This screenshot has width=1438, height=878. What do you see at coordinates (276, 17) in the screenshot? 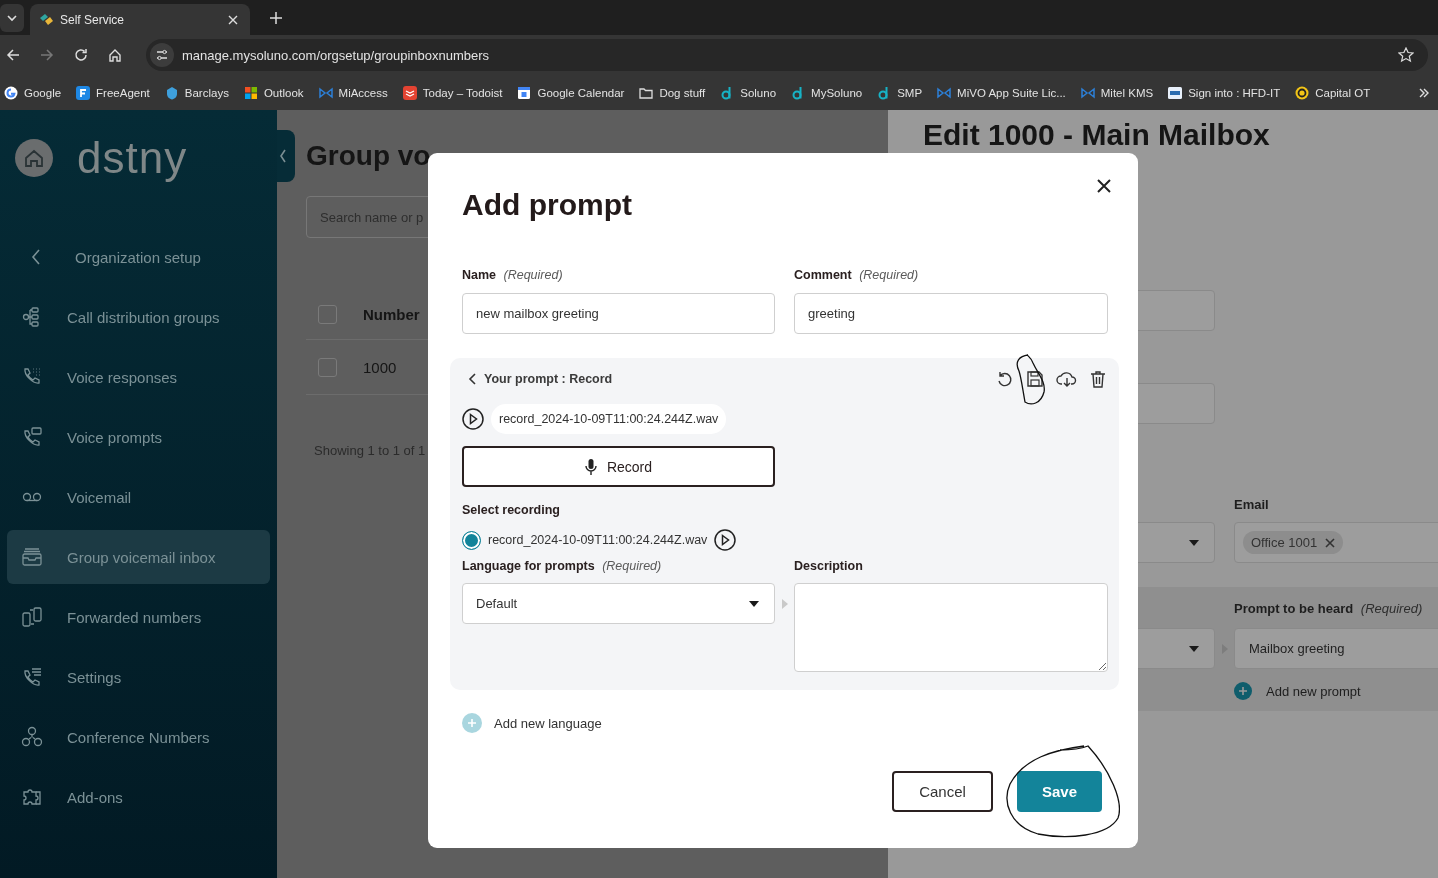
I see `new-tab-icon` at bounding box center [276, 17].